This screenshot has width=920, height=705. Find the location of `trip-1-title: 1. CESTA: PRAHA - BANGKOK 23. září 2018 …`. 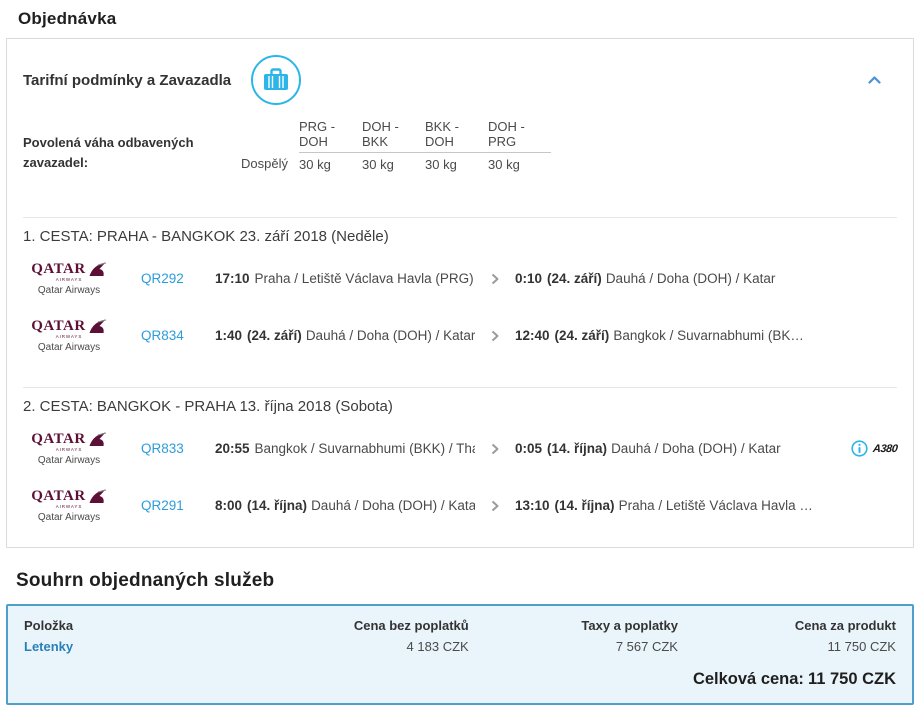

trip-1-title: 1. CESTA: PRAHA - BANGKOK 23. září 2018 … is located at coordinates (206, 236).